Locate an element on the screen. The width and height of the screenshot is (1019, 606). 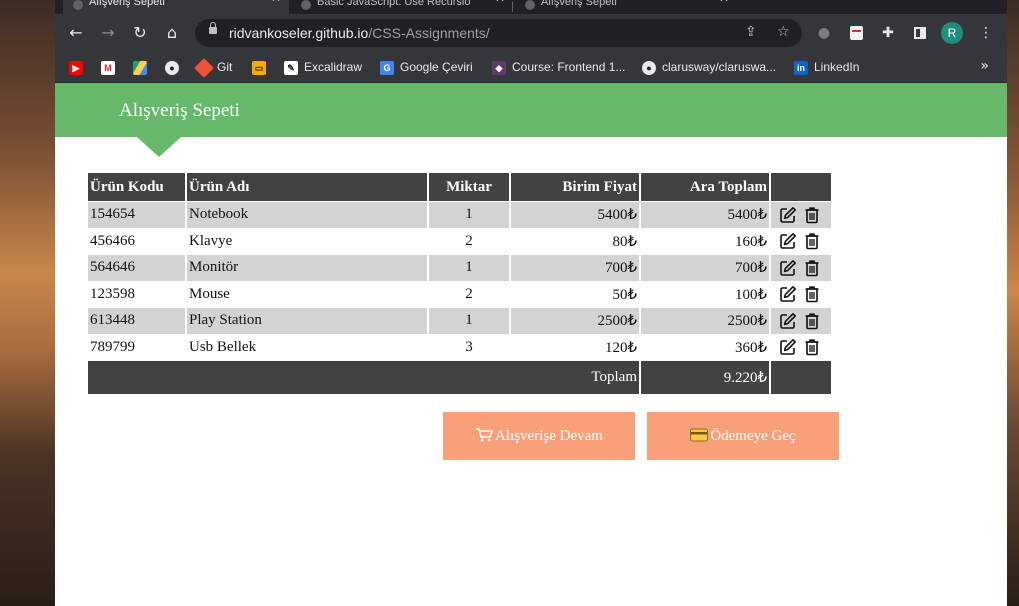
product-name-cell: Klavye is located at coordinates (307, 241).